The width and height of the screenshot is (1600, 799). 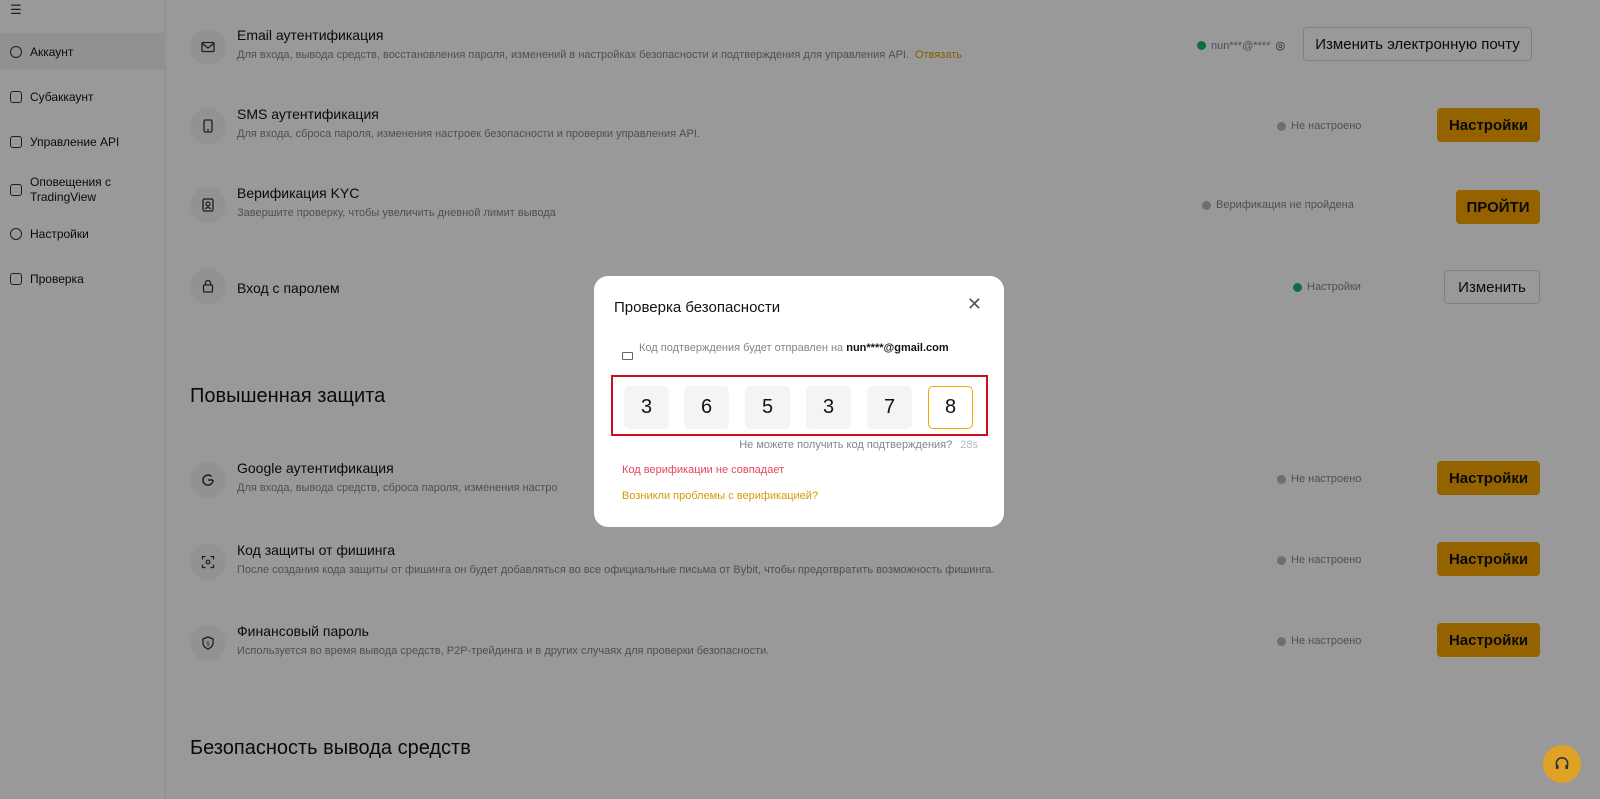 What do you see at coordinates (845, 445) in the screenshot?
I see `resend-code-link: Не можете получить код подтверждения?` at bounding box center [845, 445].